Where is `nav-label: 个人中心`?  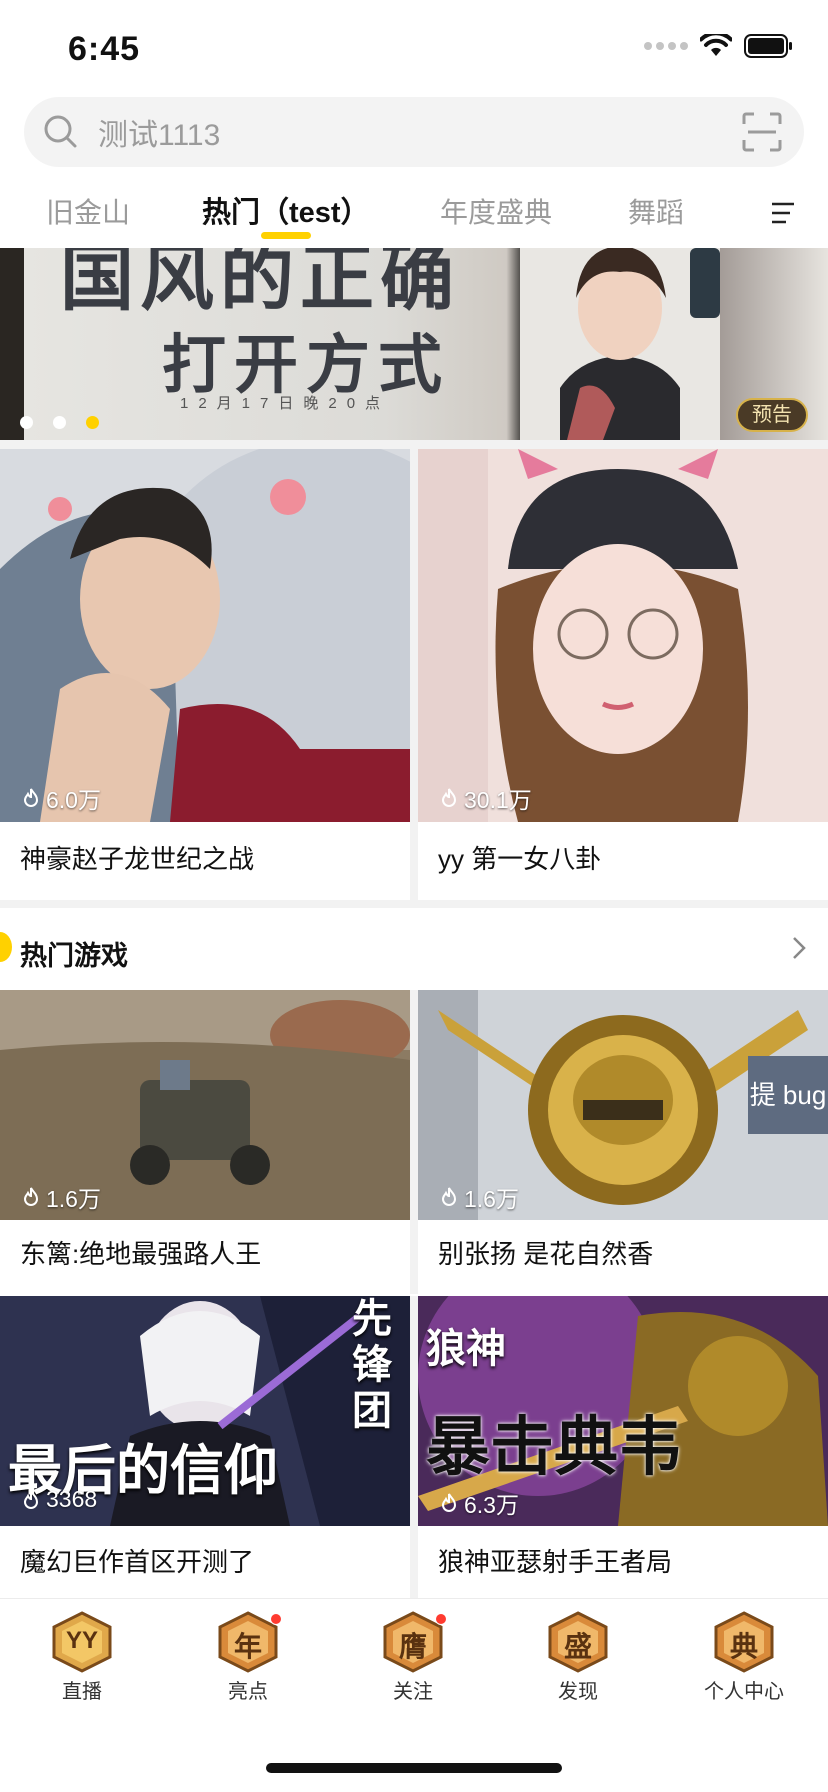
nav-label: 个人中心 is located at coordinates (744, 1692).